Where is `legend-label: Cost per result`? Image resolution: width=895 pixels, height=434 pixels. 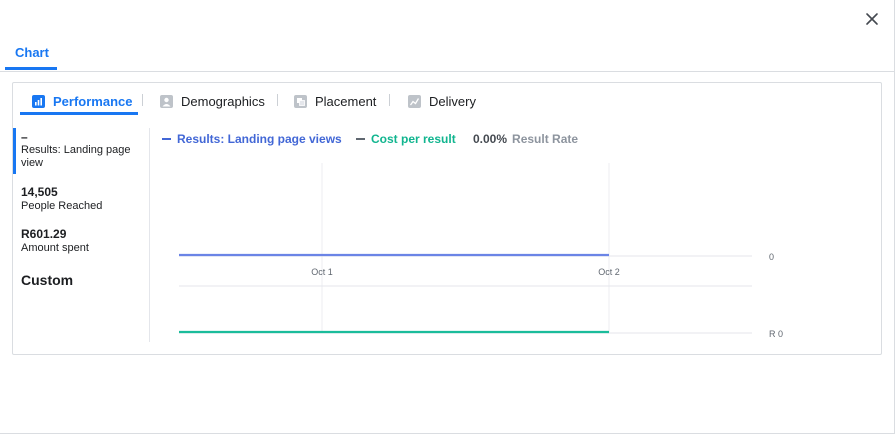
legend-label: Cost per result is located at coordinates (413, 139).